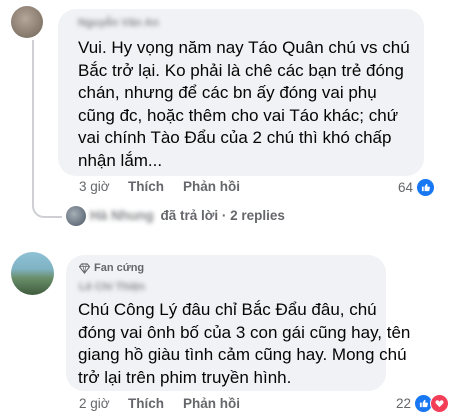 This screenshot has height=420, width=452. Describe the element at coordinates (112, 287) in the screenshot. I see `comment-author: Lê Chí Thiện` at that location.